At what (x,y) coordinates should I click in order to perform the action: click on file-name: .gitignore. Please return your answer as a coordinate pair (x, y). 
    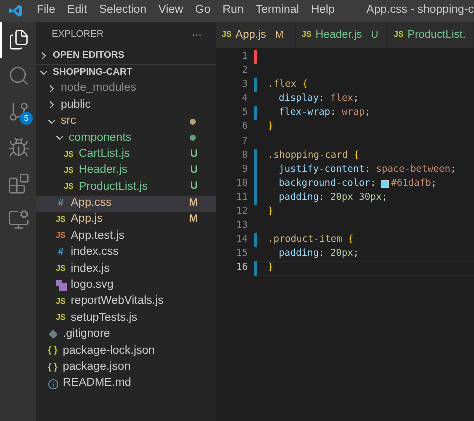
    Looking at the image, I should click on (86, 334).